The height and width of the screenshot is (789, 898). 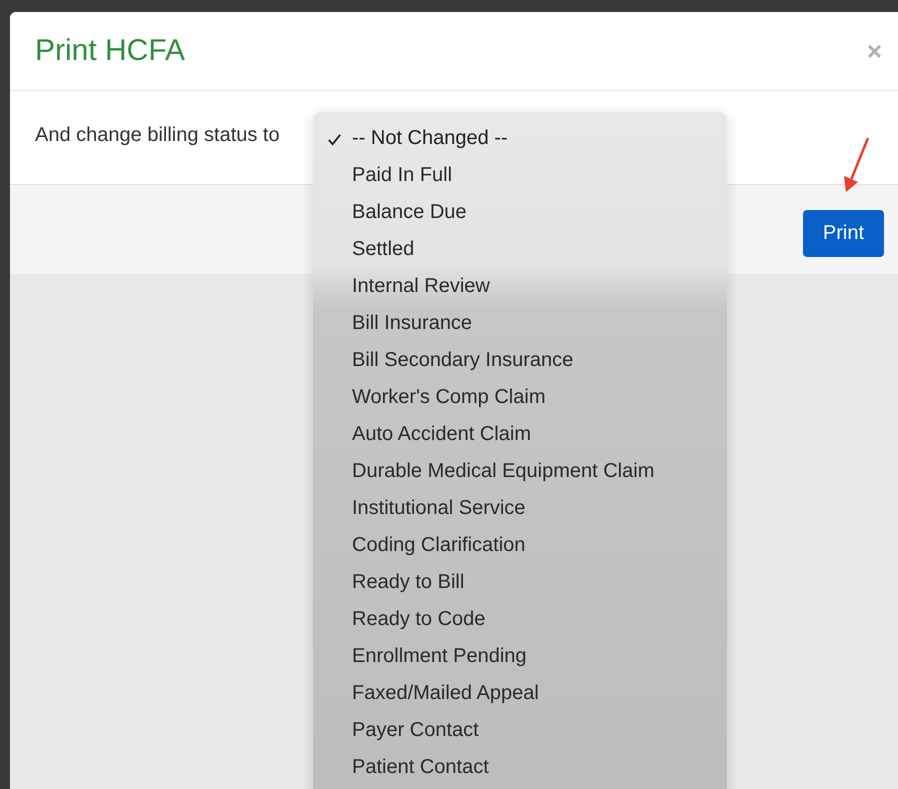 What do you see at coordinates (520, 138) in the screenshot?
I see `menu-option: -- Not Changed --` at bounding box center [520, 138].